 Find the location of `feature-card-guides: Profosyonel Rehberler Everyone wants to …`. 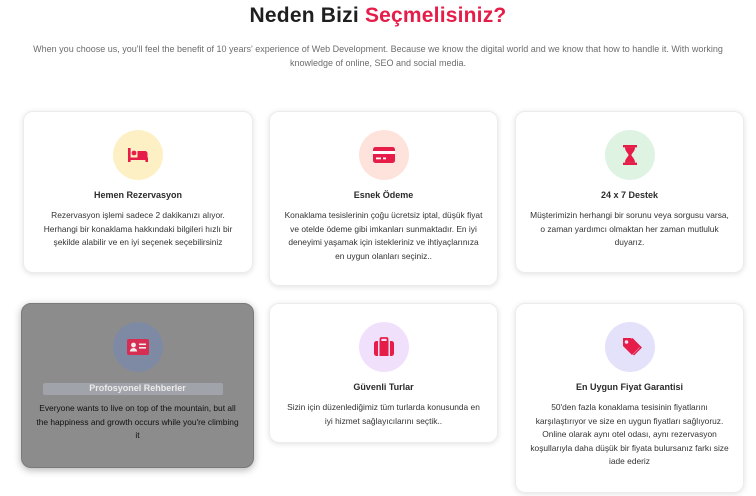

feature-card-guides: Profosyonel Rehberler Everyone wants to … is located at coordinates (137, 385).